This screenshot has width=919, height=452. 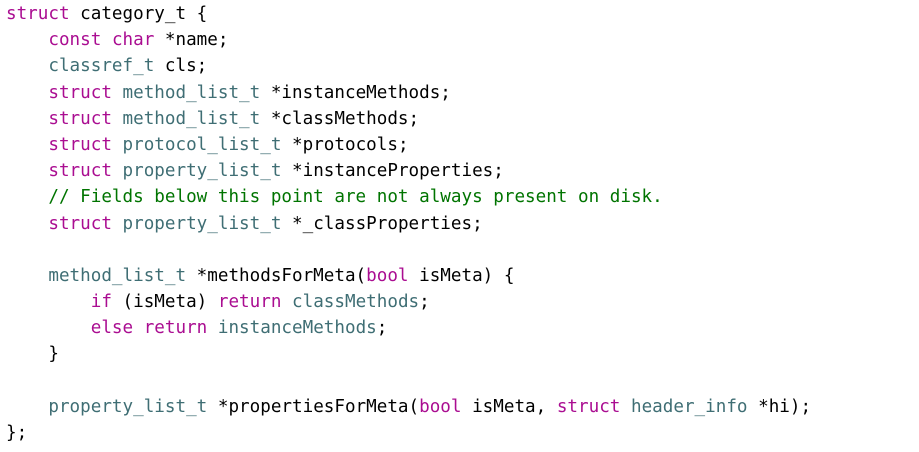 What do you see at coordinates (689, 406) in the screenshot?
I see `code-token-type: header_info` at bounding box center [689, 406].